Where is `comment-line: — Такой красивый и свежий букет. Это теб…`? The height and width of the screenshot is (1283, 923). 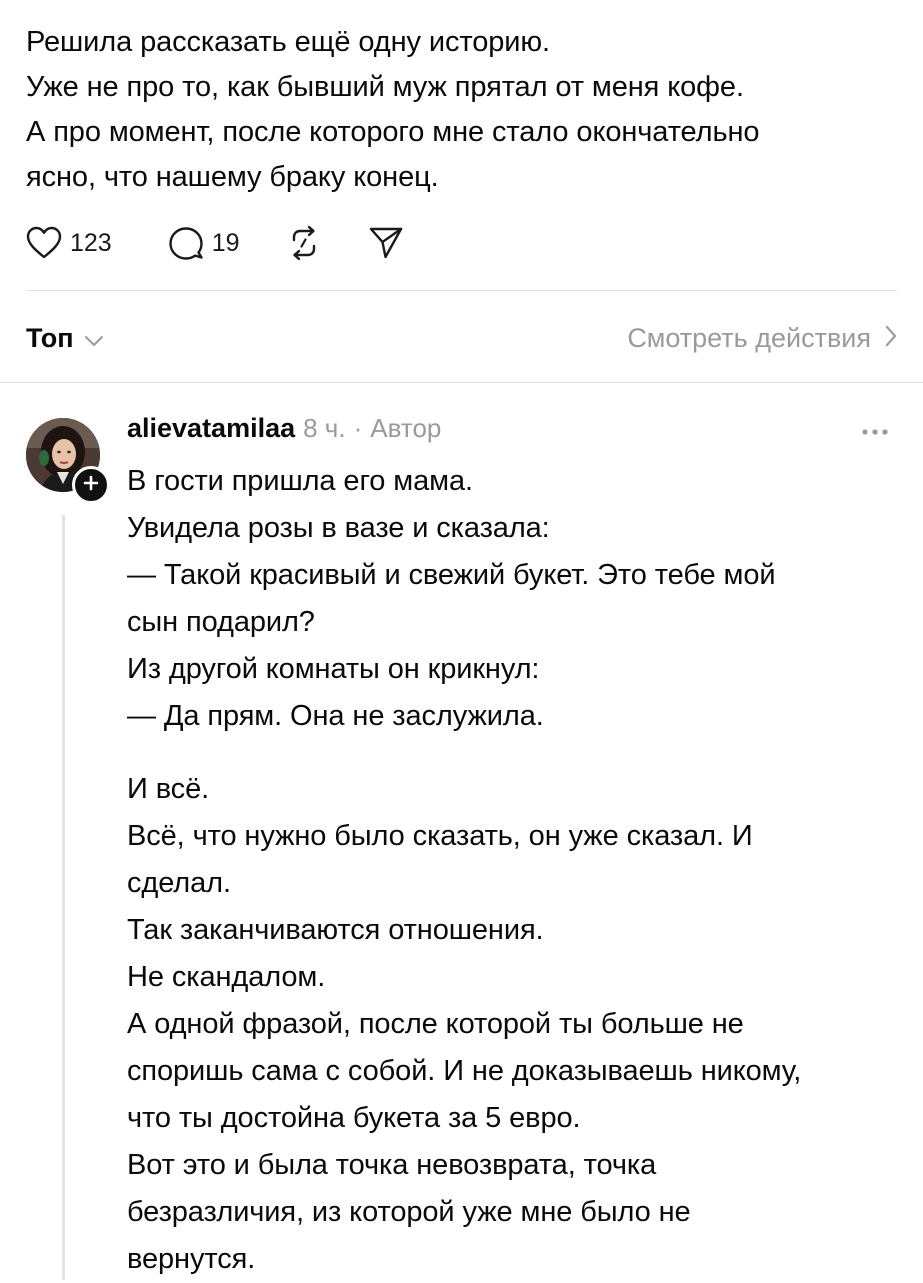 comment-line: — Такой красивый и свежий букет. Это теб… is located at coordinates (451, 575).